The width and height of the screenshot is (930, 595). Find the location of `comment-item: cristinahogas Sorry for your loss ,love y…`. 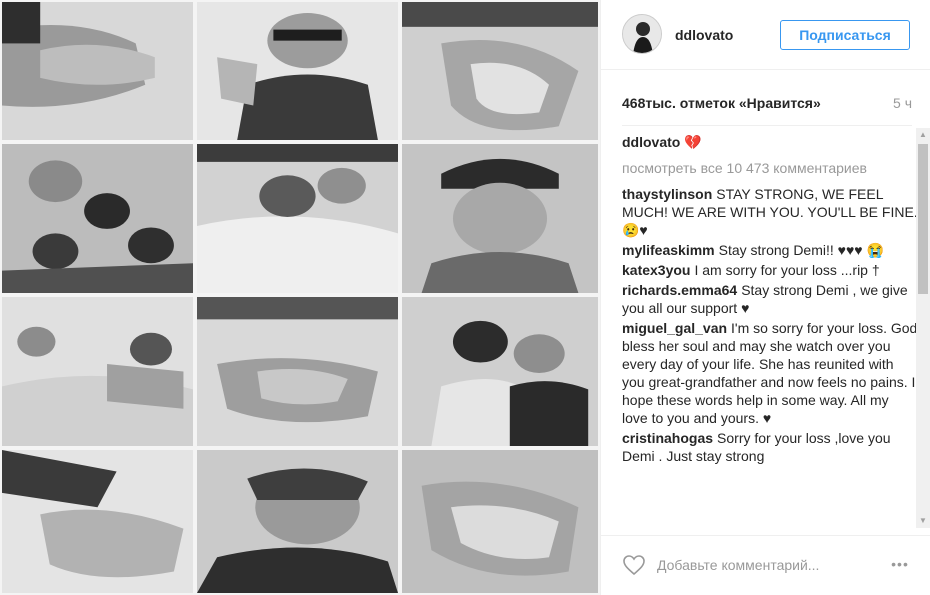

comment-item: cristinahogas Sorry for your loss ,love y… is located at coordinates (770, 447).